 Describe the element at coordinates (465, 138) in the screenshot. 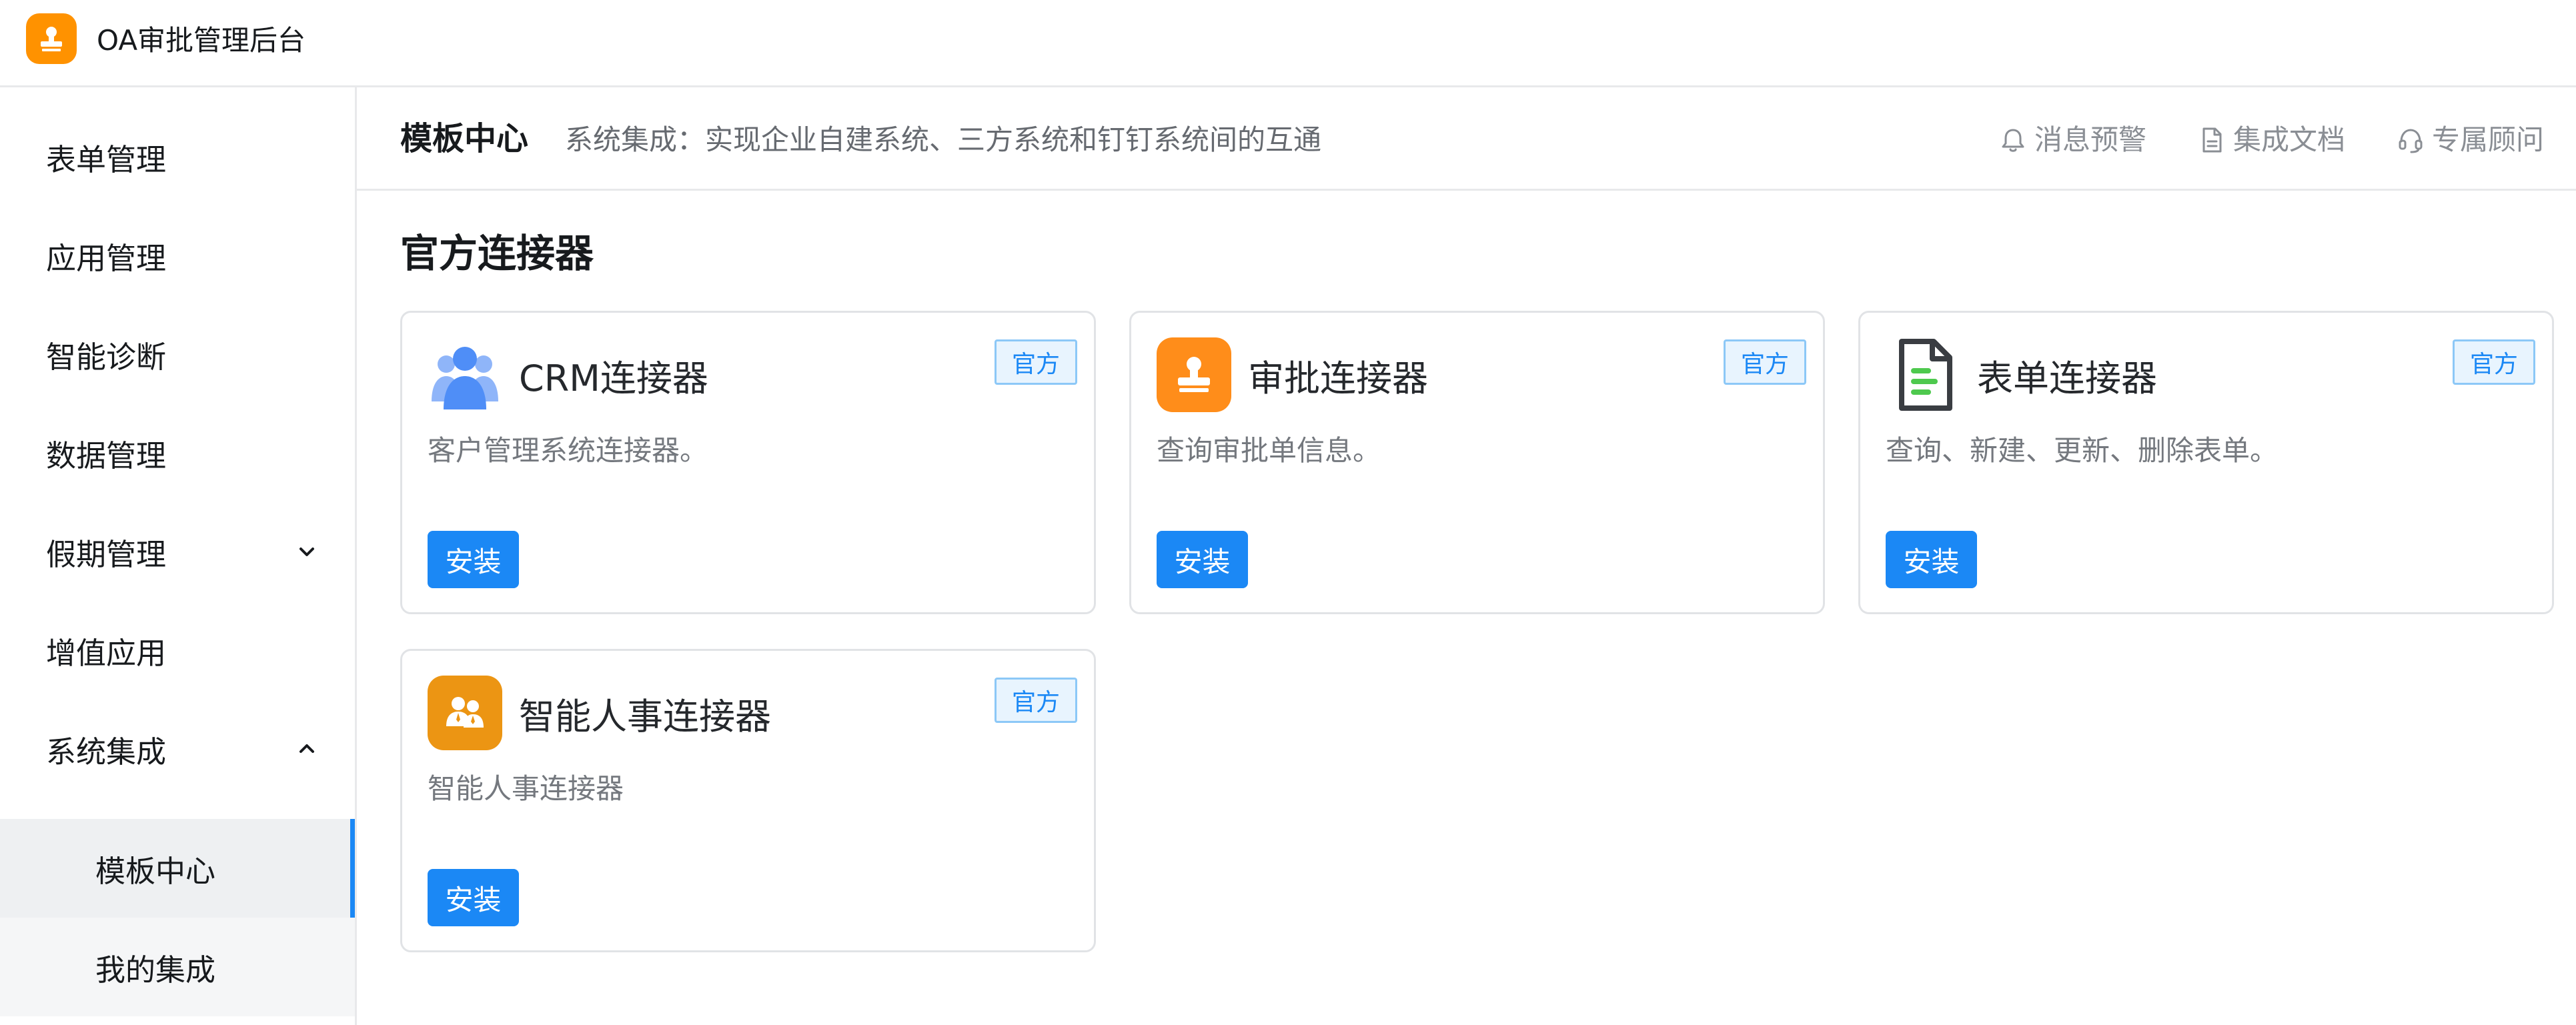

I see `page-title: 模板中心` at that location.